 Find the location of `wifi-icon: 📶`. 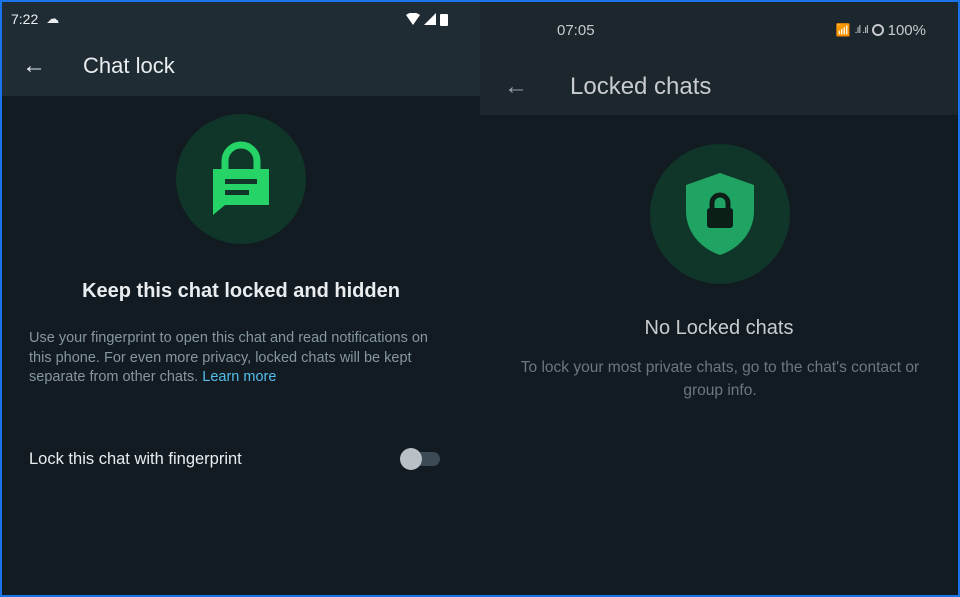

wifi-icon: 📶 is located at coordinates (843, 30).